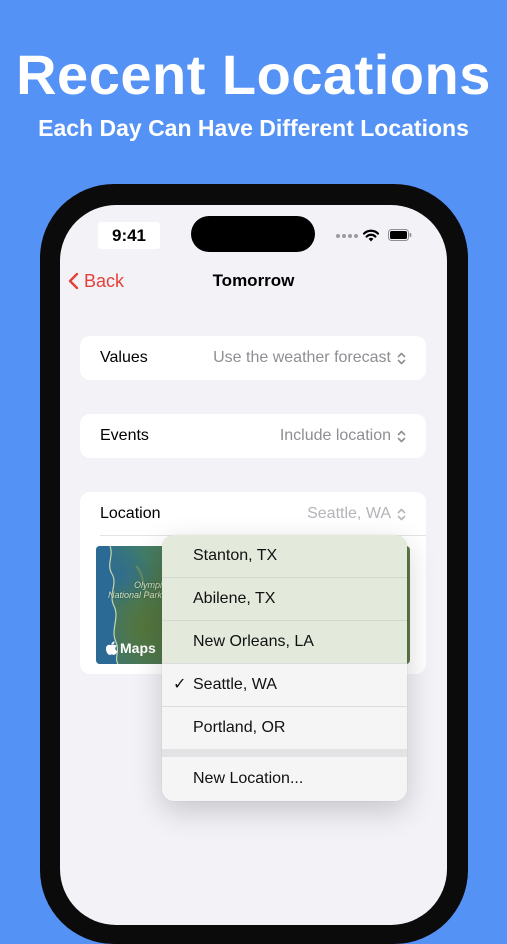 The image size is (507, 944). What do you see at coordinates (284, 685) in the screenshot?
I see `menu-item-seattle: ✓ Seattle, WA` at bounding box center [284, 685].